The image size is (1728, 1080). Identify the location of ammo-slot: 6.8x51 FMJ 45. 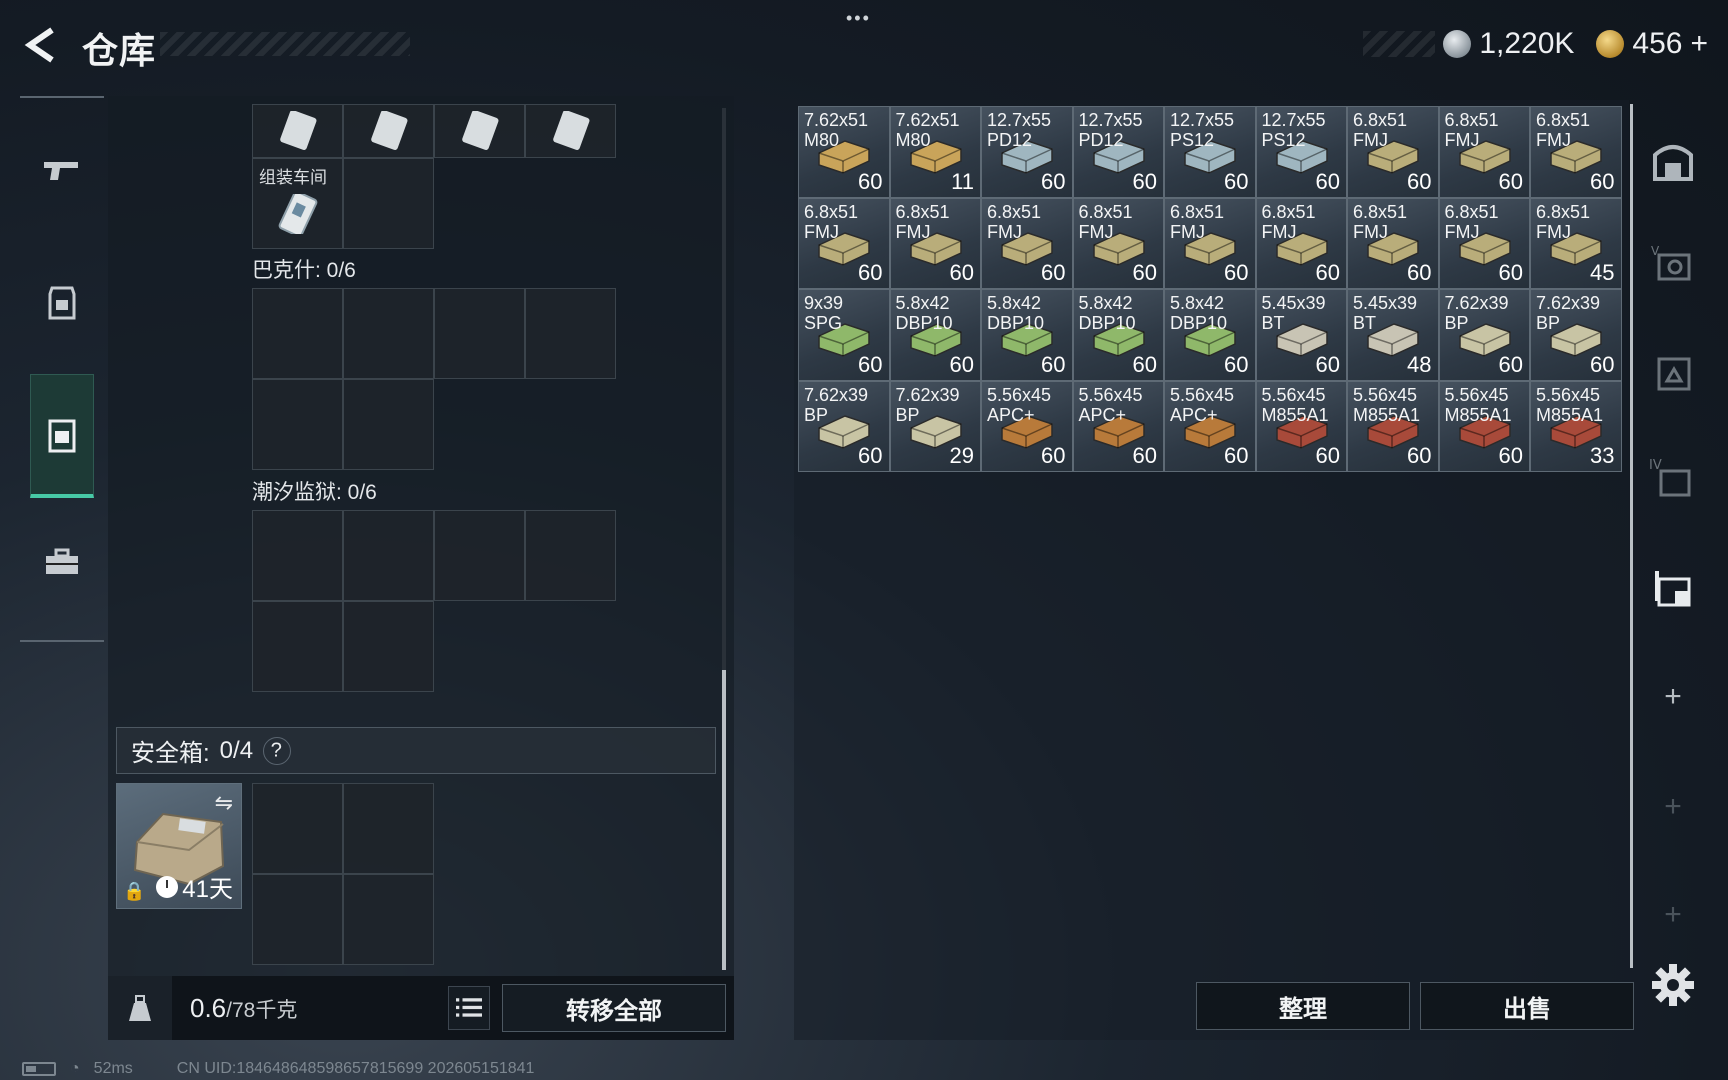
(1576, 243).